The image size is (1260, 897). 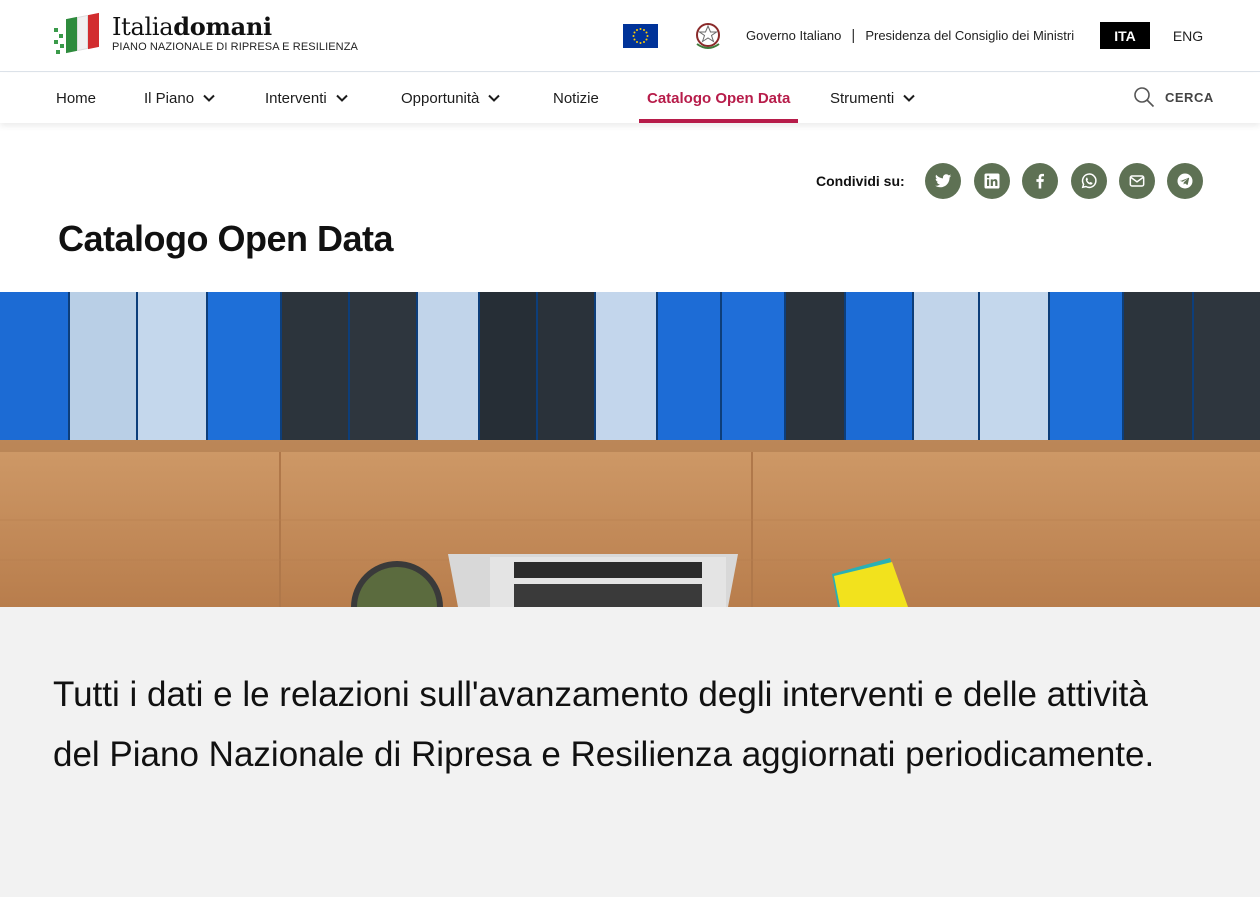 What do you see at coordinates (576, 98) in the screenshot?
I see `nav-notizie: Notizie` at bounding box center [576, 98].